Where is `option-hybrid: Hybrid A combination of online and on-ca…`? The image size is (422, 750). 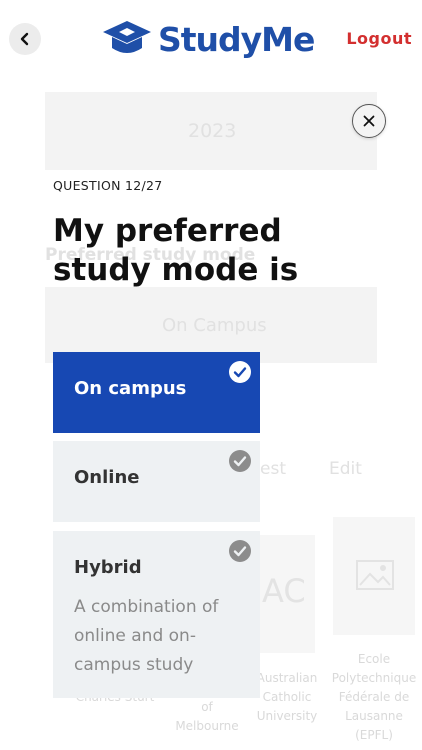
option-hybrid: Hybrid A combination of online and on-ca… is located at coordinates (156, 614).